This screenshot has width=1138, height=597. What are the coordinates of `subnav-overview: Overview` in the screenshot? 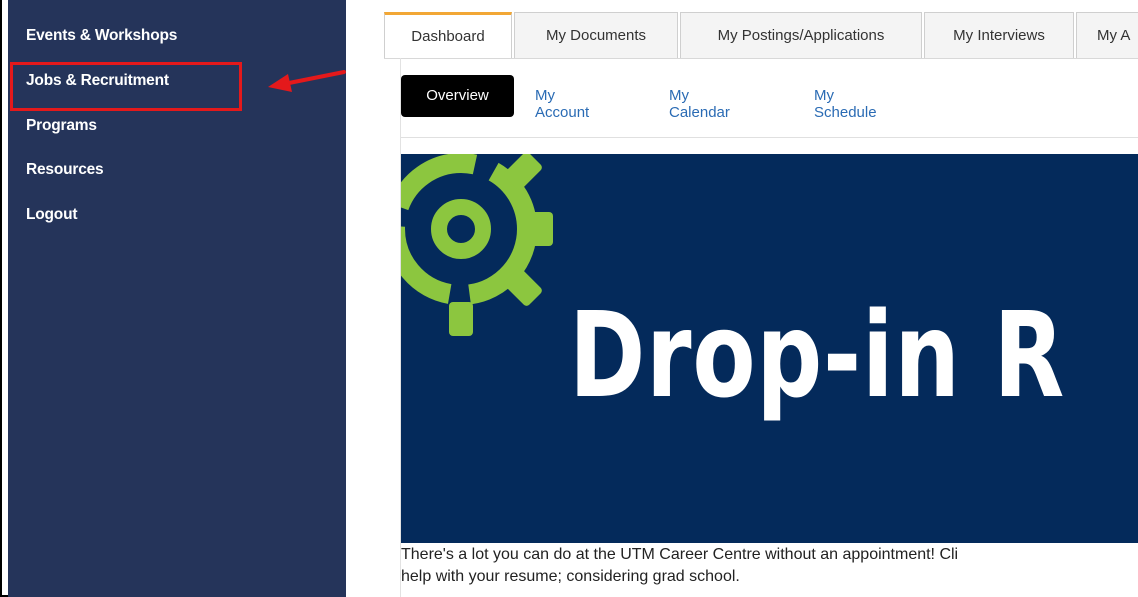 It's located at (457, 96).